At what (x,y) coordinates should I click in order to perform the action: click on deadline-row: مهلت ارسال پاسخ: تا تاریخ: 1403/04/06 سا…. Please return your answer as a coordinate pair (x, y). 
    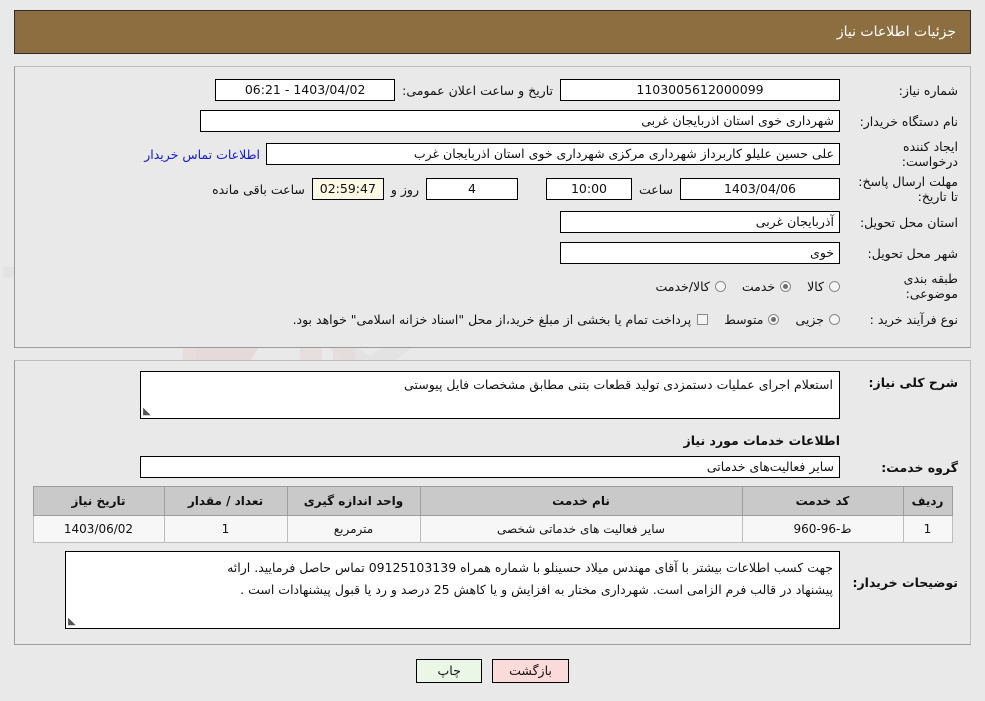
    Looking at the image, I should click on (492, 189).